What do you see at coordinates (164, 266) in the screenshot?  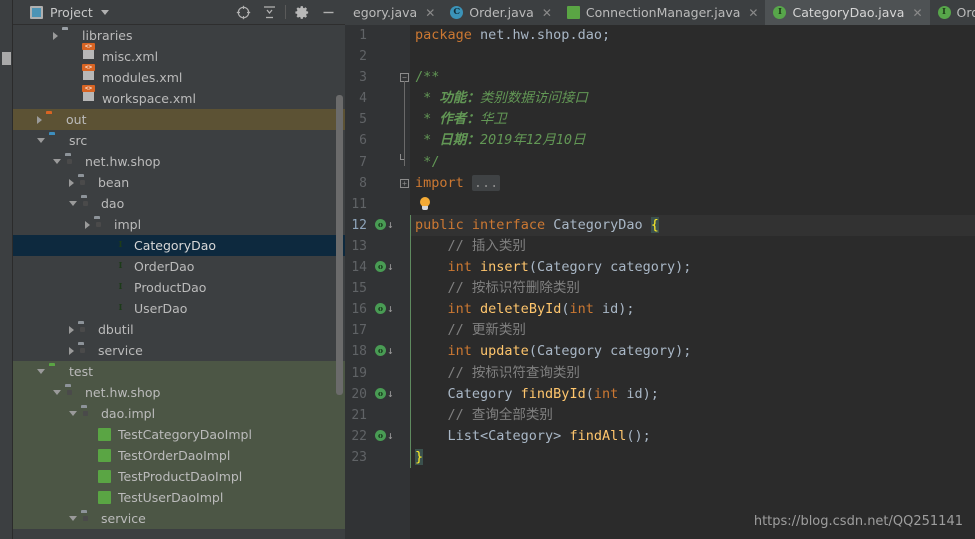 I see `tree-node-label: OrderDao` at bounding box center [164, 266].